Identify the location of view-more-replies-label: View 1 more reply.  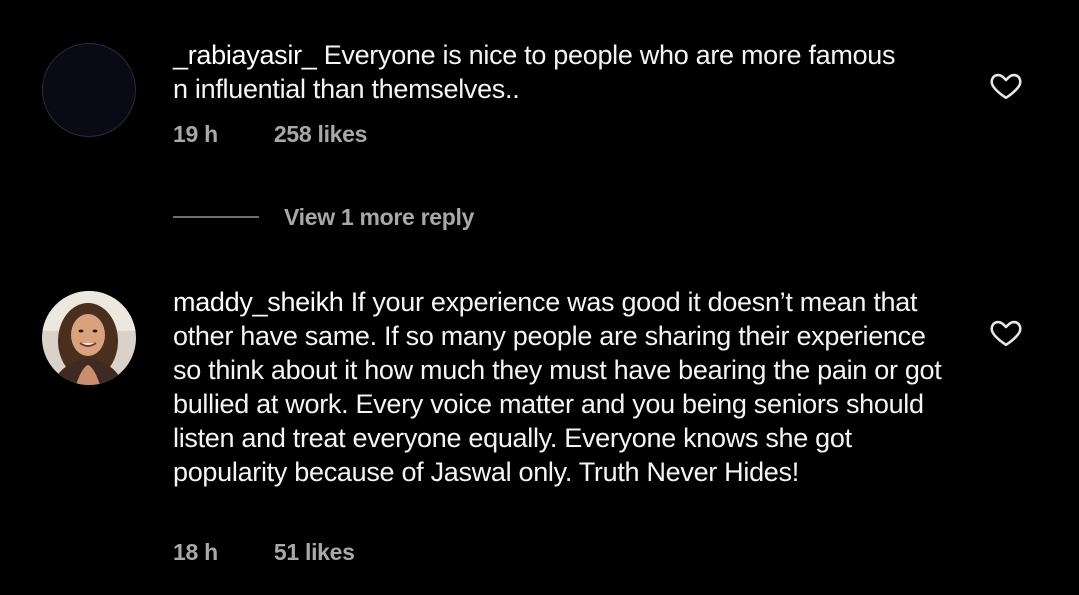
(379, 217).